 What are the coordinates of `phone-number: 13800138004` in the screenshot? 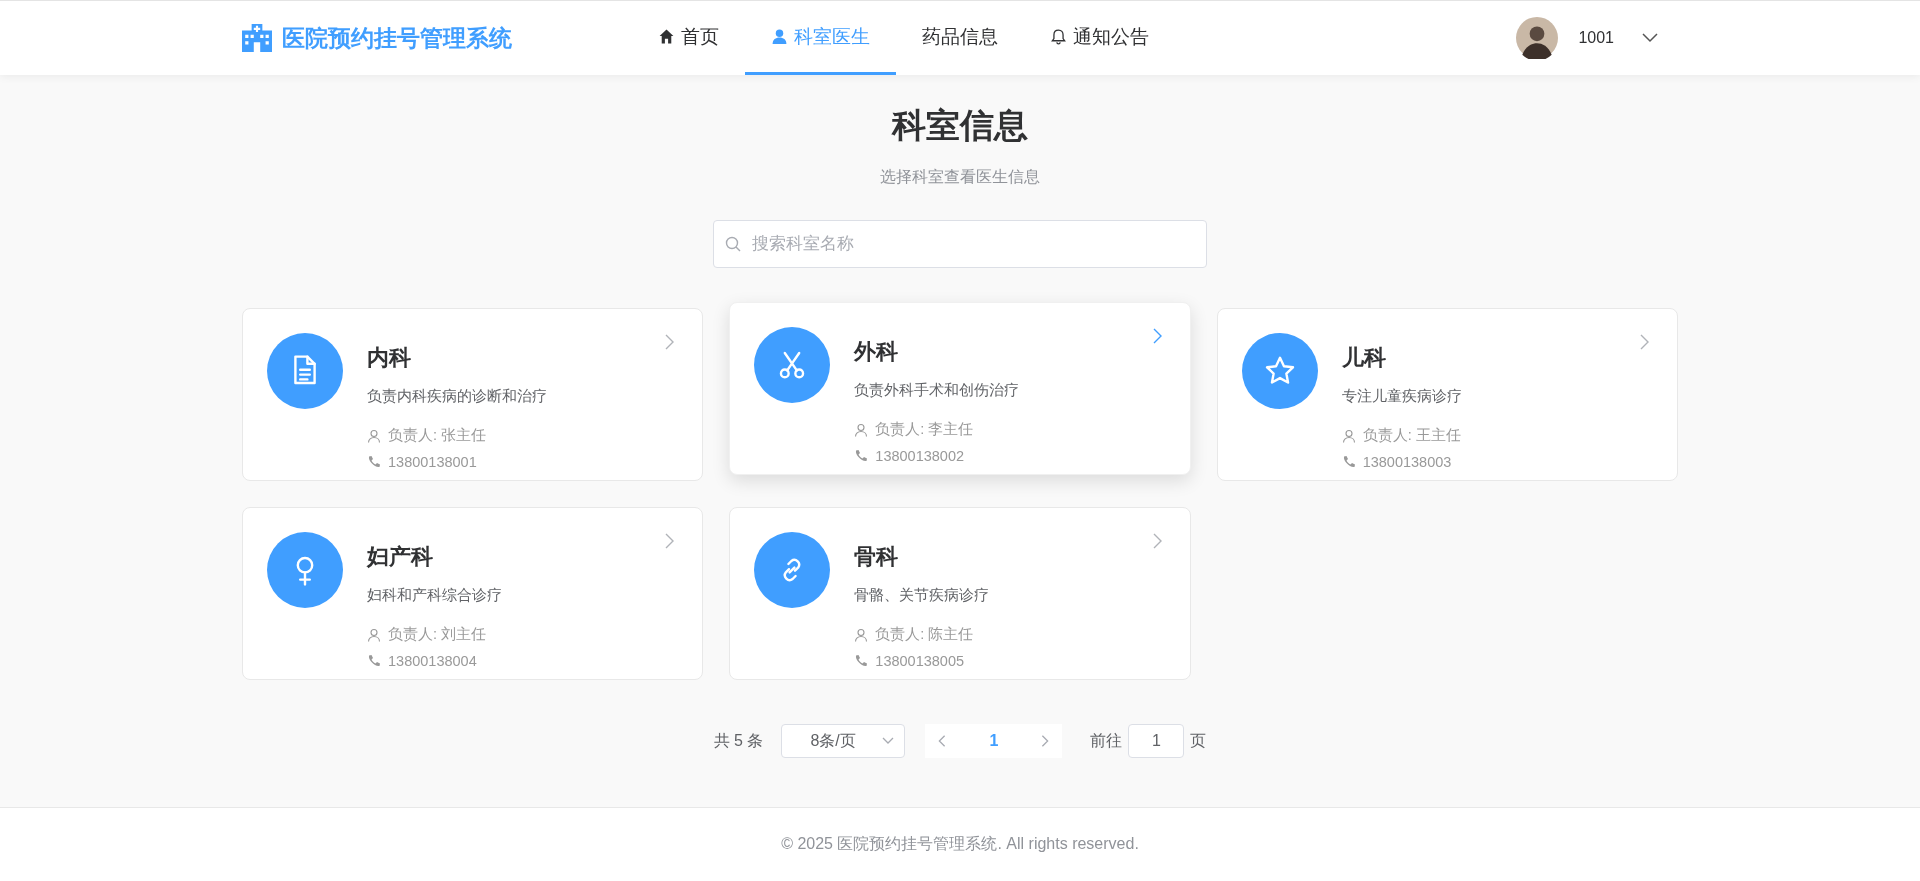 It's located at (432, 661).